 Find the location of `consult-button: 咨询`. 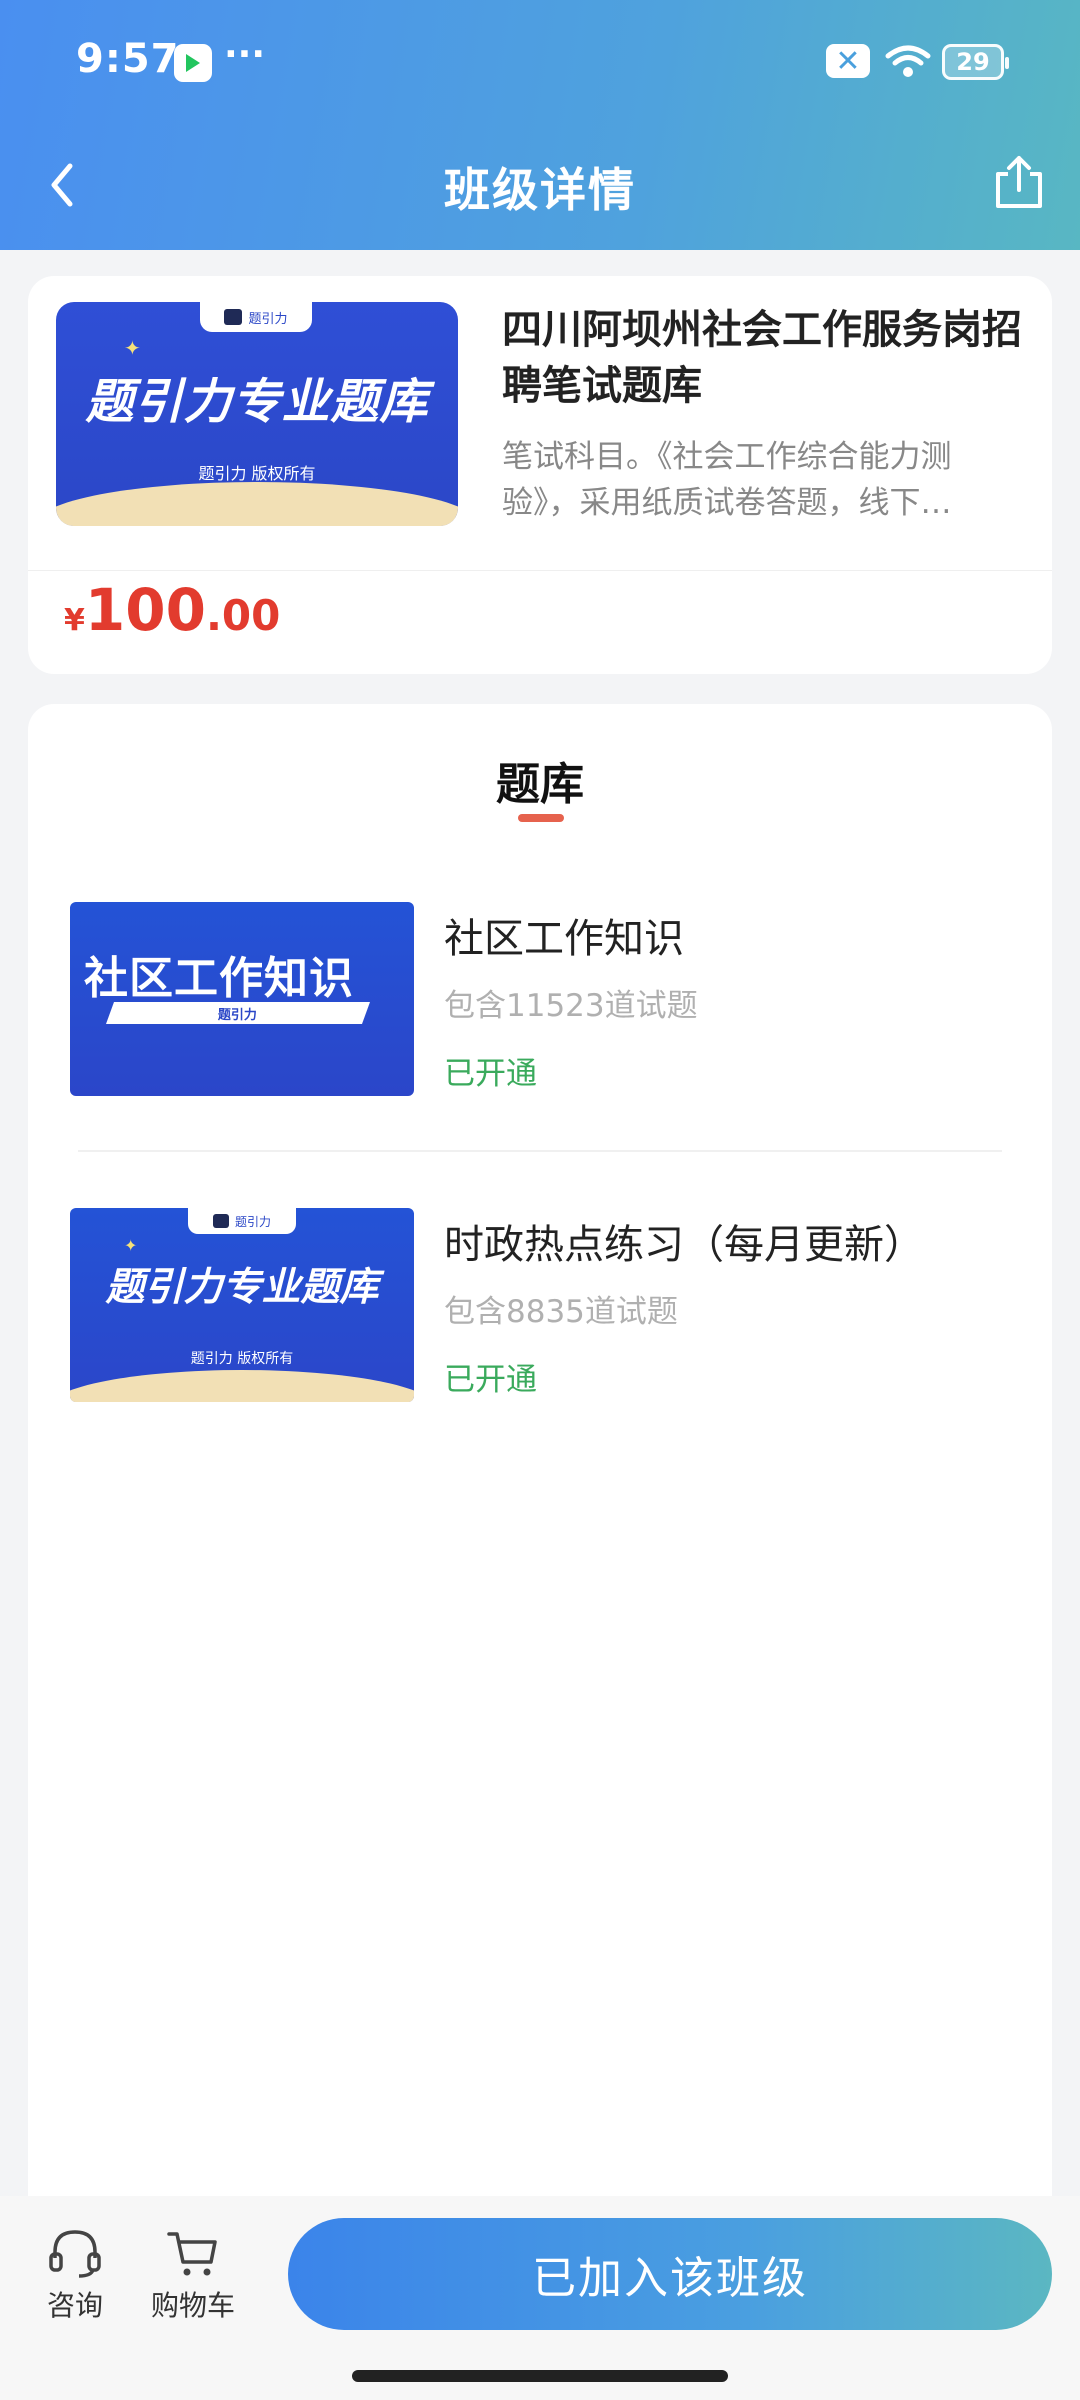

consult-button: 咨询 is located at coordinates (75, 2286).